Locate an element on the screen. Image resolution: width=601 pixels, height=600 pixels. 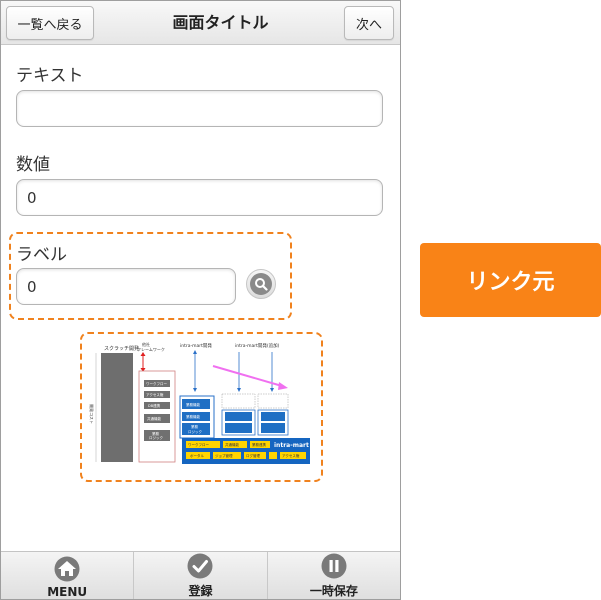
search-button is located at coordinates (261, 284).